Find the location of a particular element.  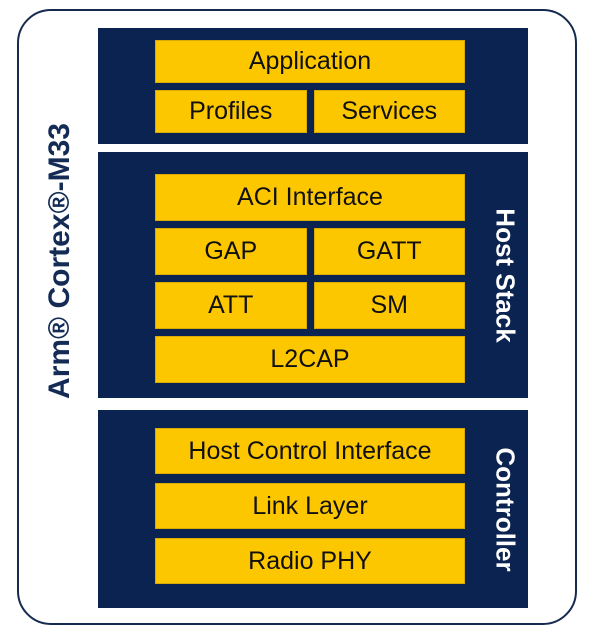

block-host-control-interface: Host Control Interface is located at coordinates (310, 451).